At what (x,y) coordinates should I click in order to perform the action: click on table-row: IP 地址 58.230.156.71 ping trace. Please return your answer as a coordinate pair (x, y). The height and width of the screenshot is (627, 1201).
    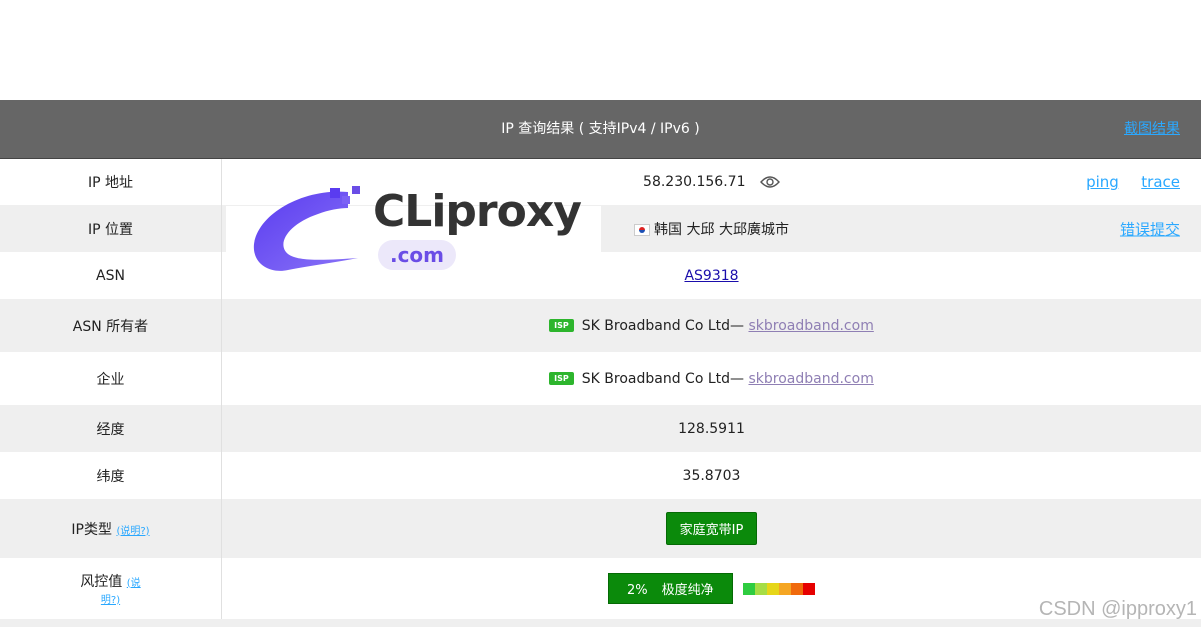
    Looking at the image, I should click on (600, 182).